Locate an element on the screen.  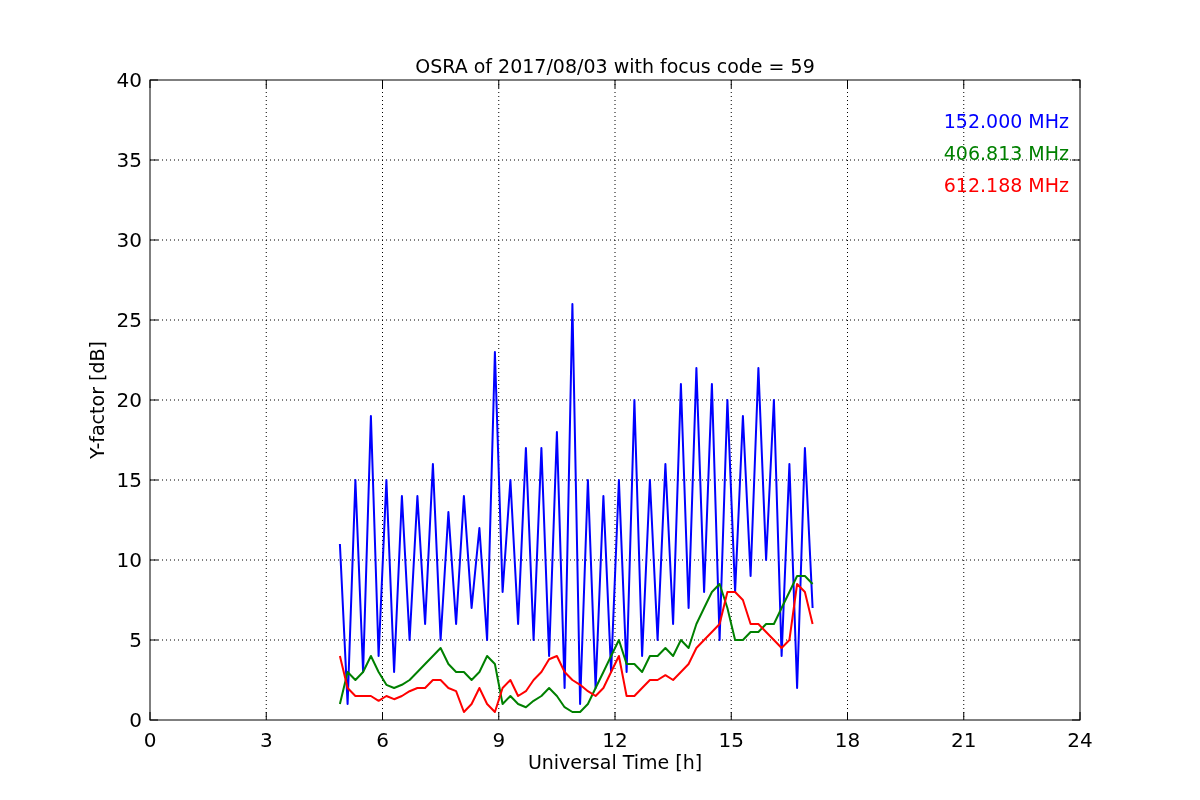
y-axis-label: Y-factor [dB] is located at coordinates (97, 400).